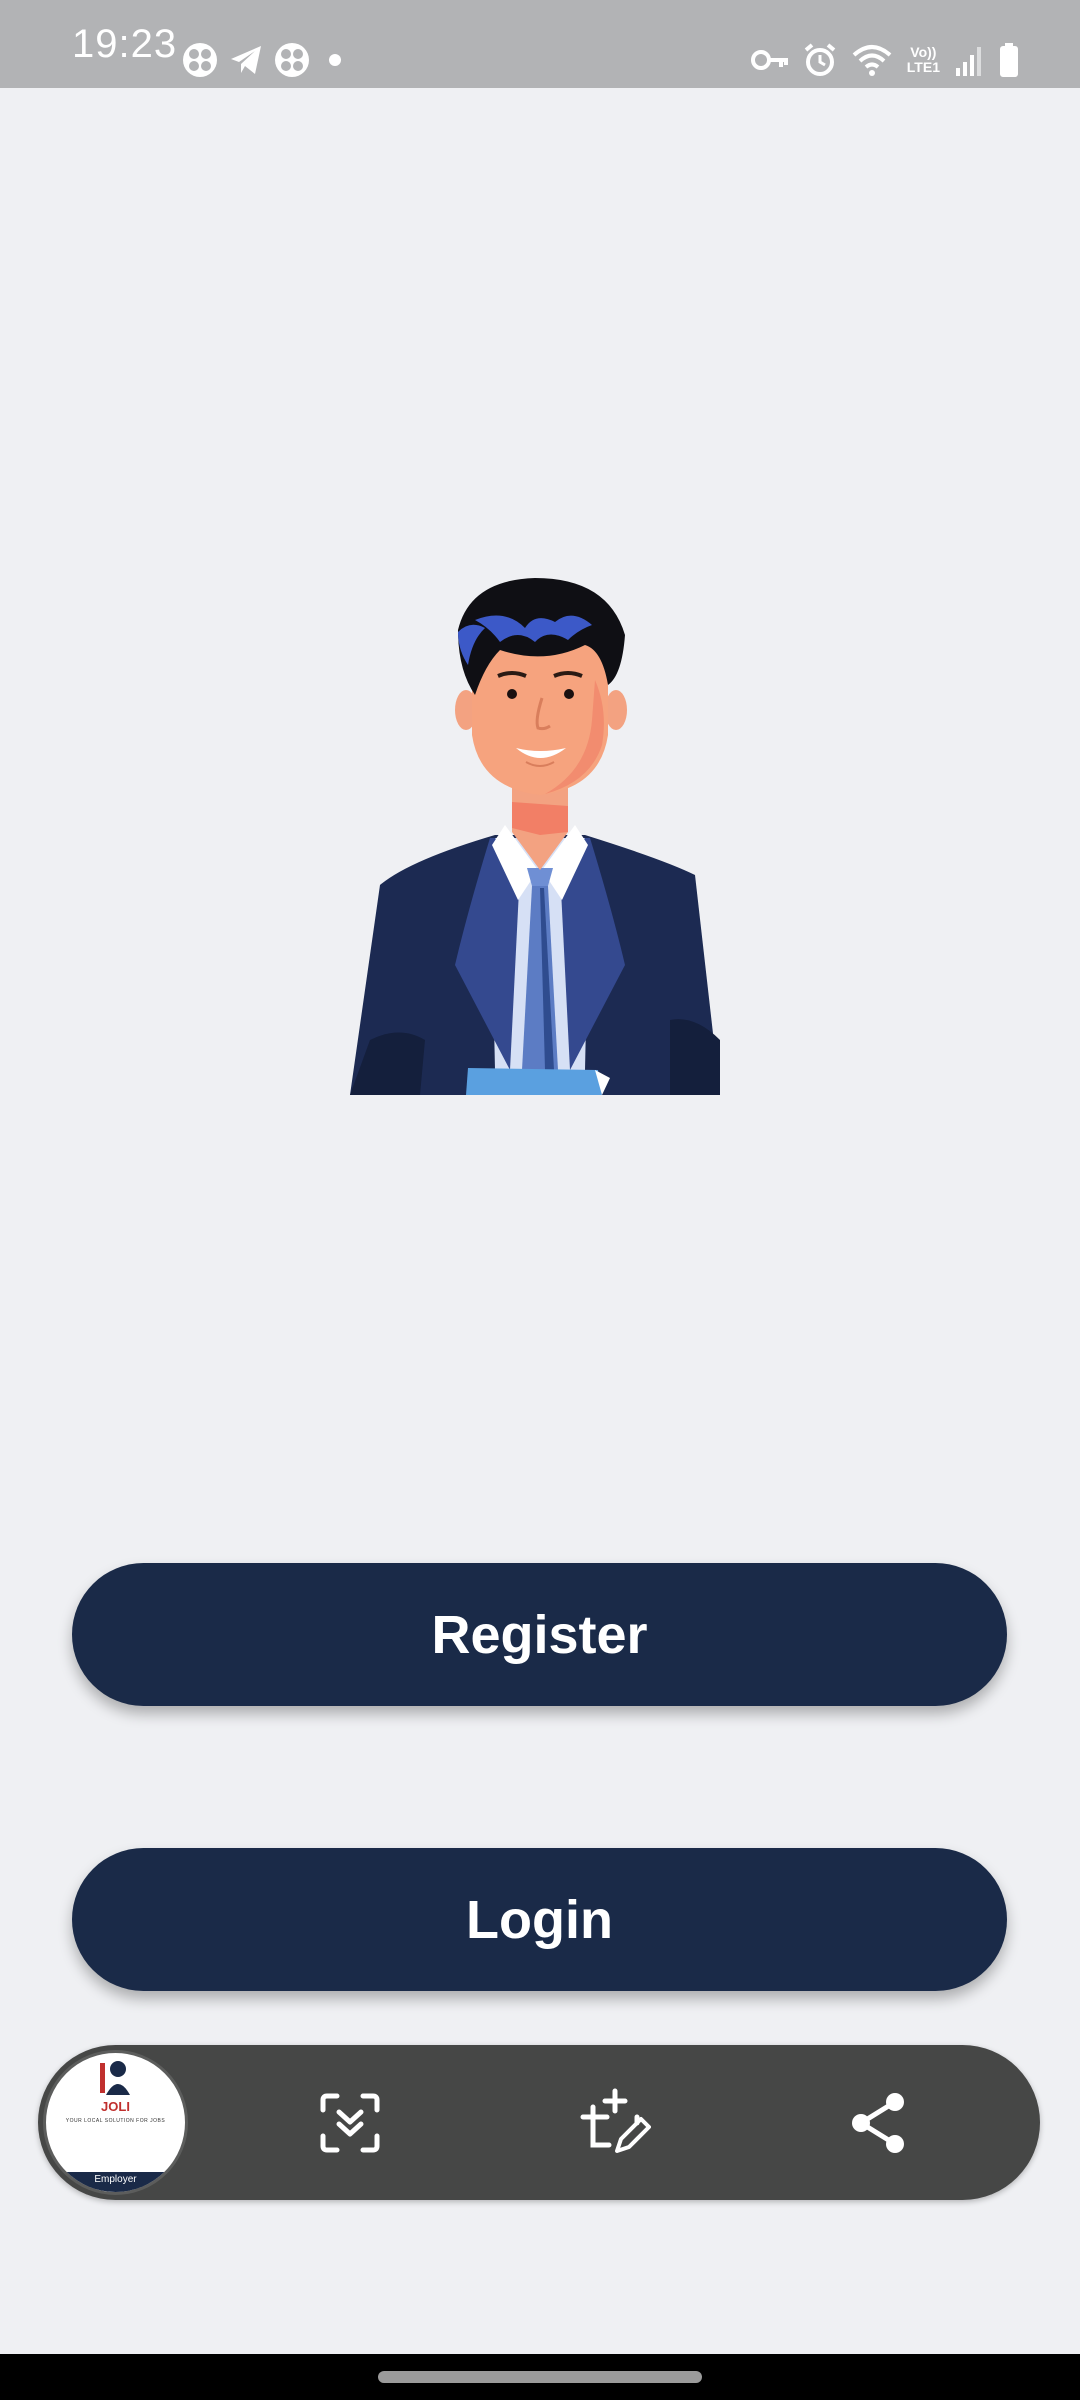  What do you see at coordinates (1009, 60) in the screenshot?
I see `battery-icon` at bounding box center [1009, 60].